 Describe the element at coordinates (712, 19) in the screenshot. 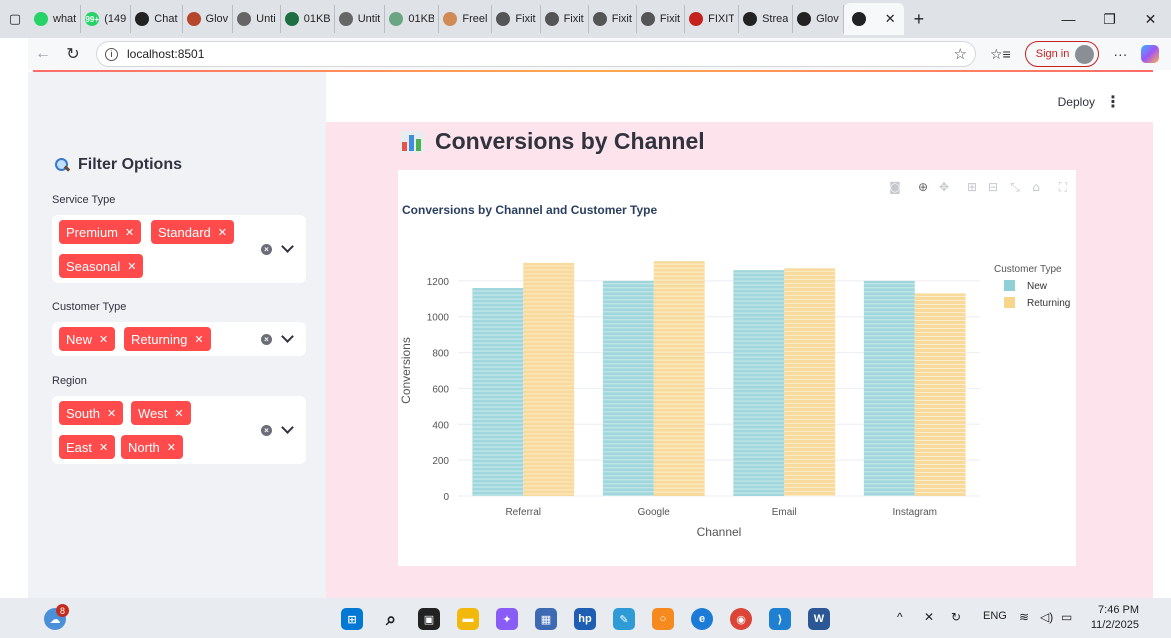

I see `browser-tab: FIXIT` at that location.